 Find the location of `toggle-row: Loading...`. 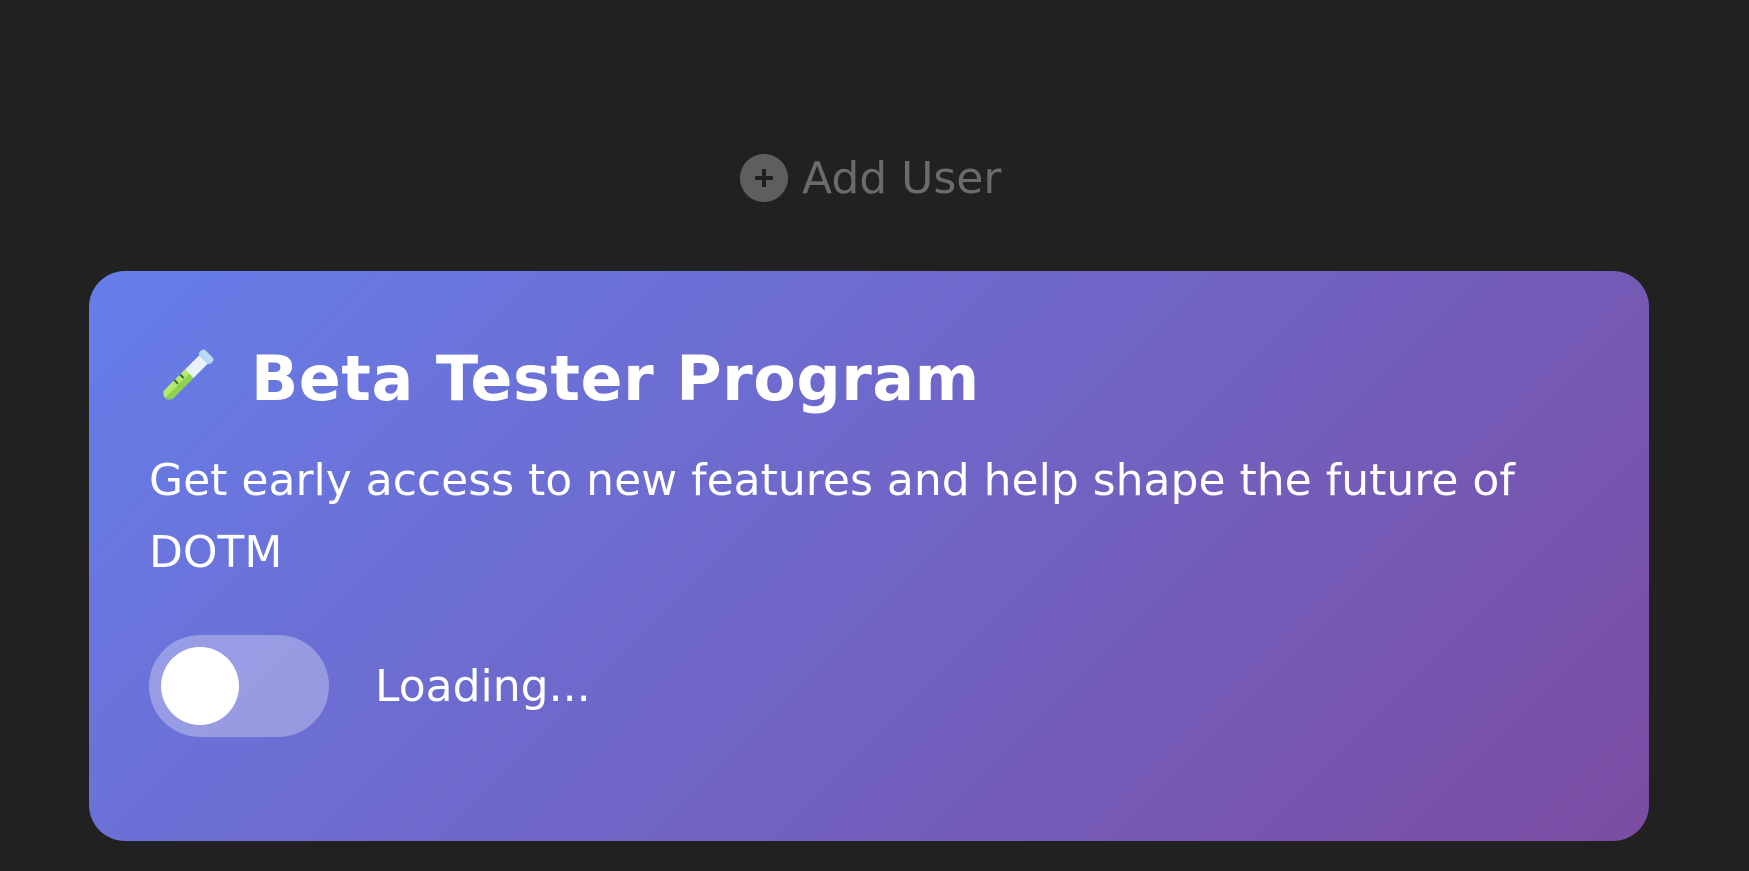

toggle-row: Loading... is located at coordinates (869, 686).